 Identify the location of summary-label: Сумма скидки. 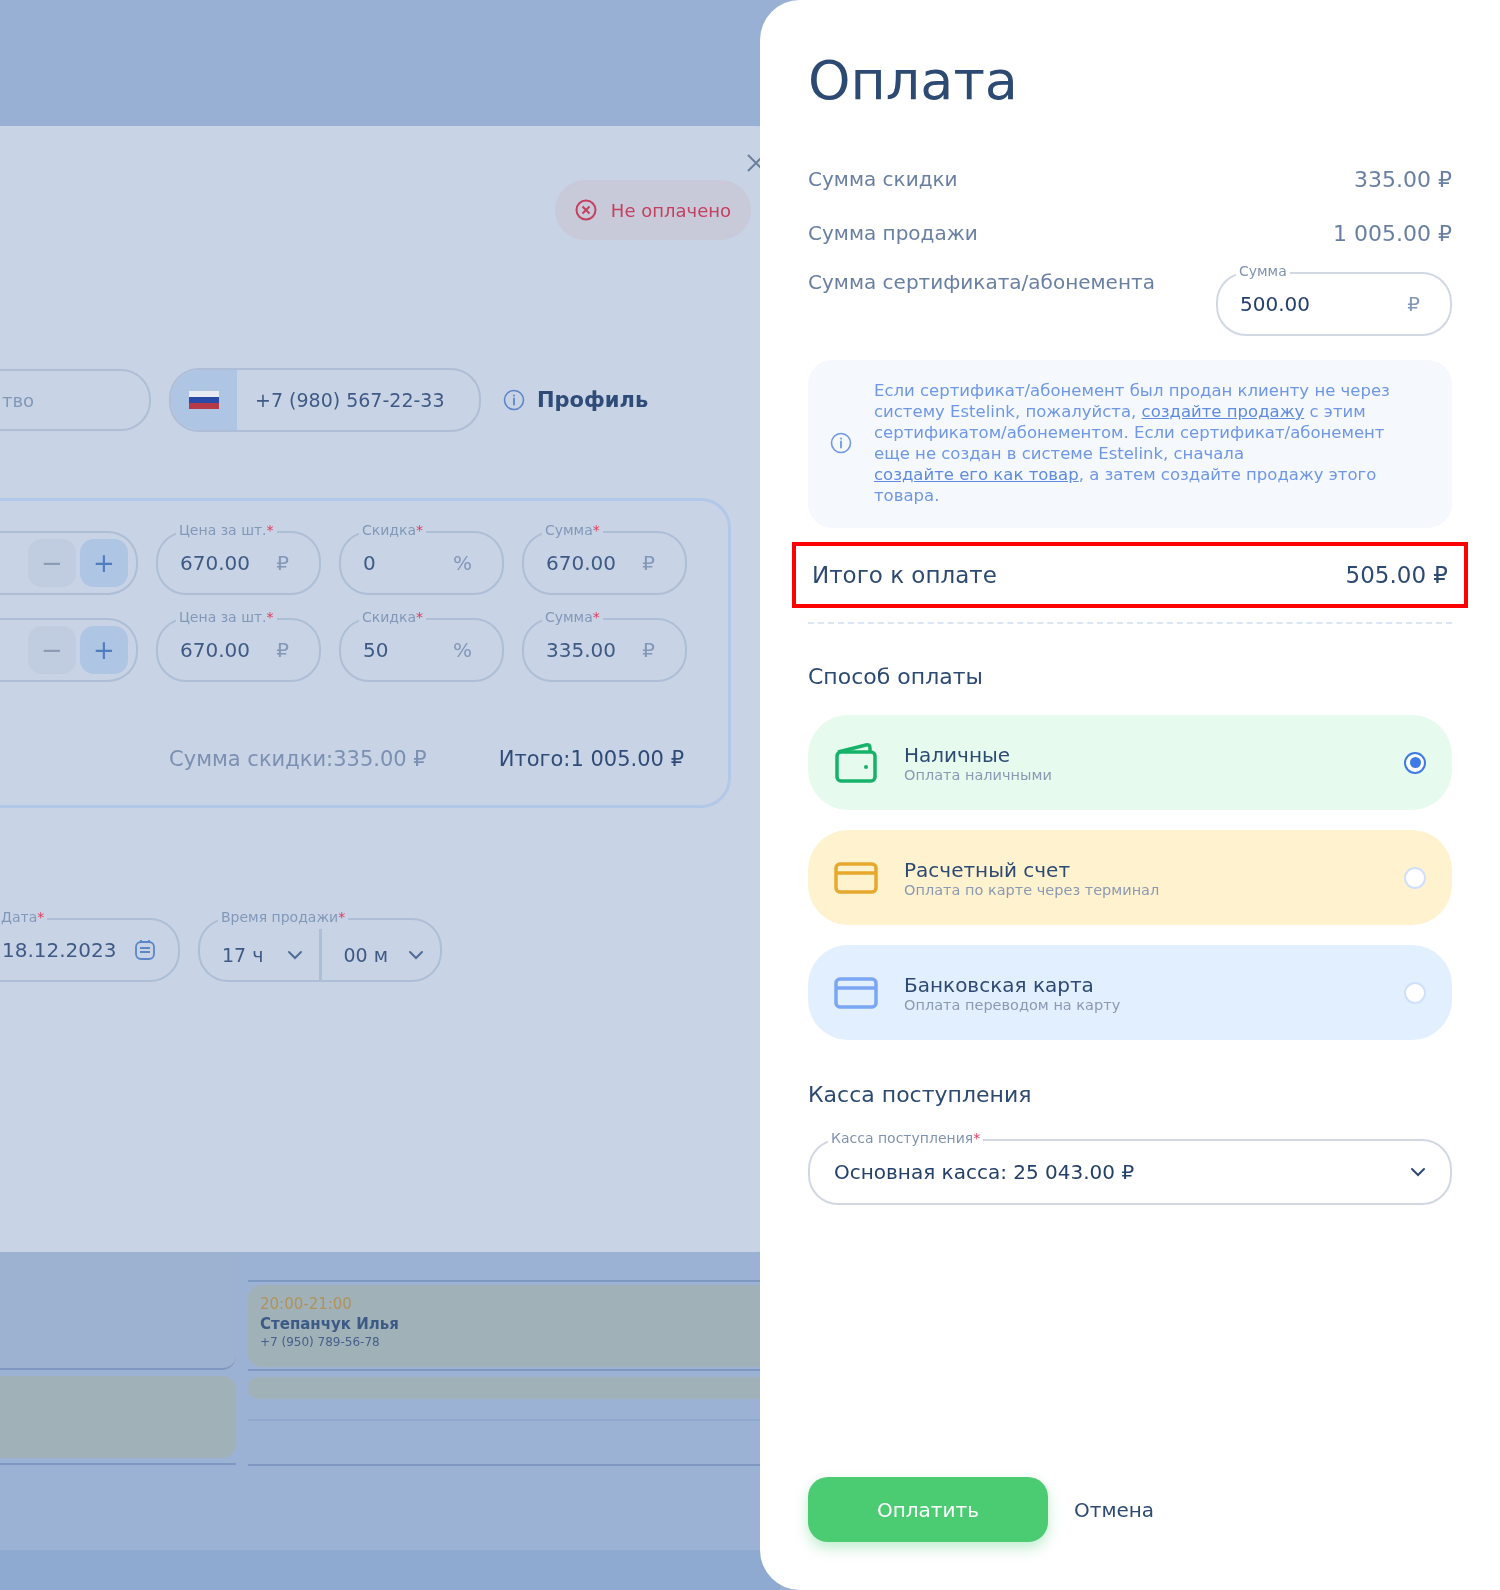
(883, 179).